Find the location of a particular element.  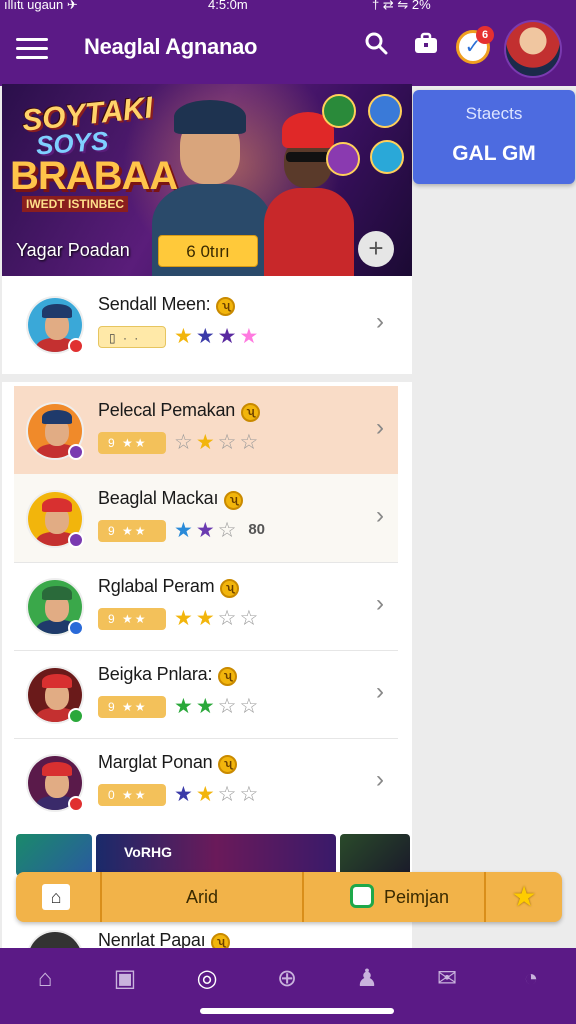

status-bar: ıllıtɩ ugaun ✈ 4:5:0m † ⇄ ⇋ 2% is located at coordinates (288, 8).